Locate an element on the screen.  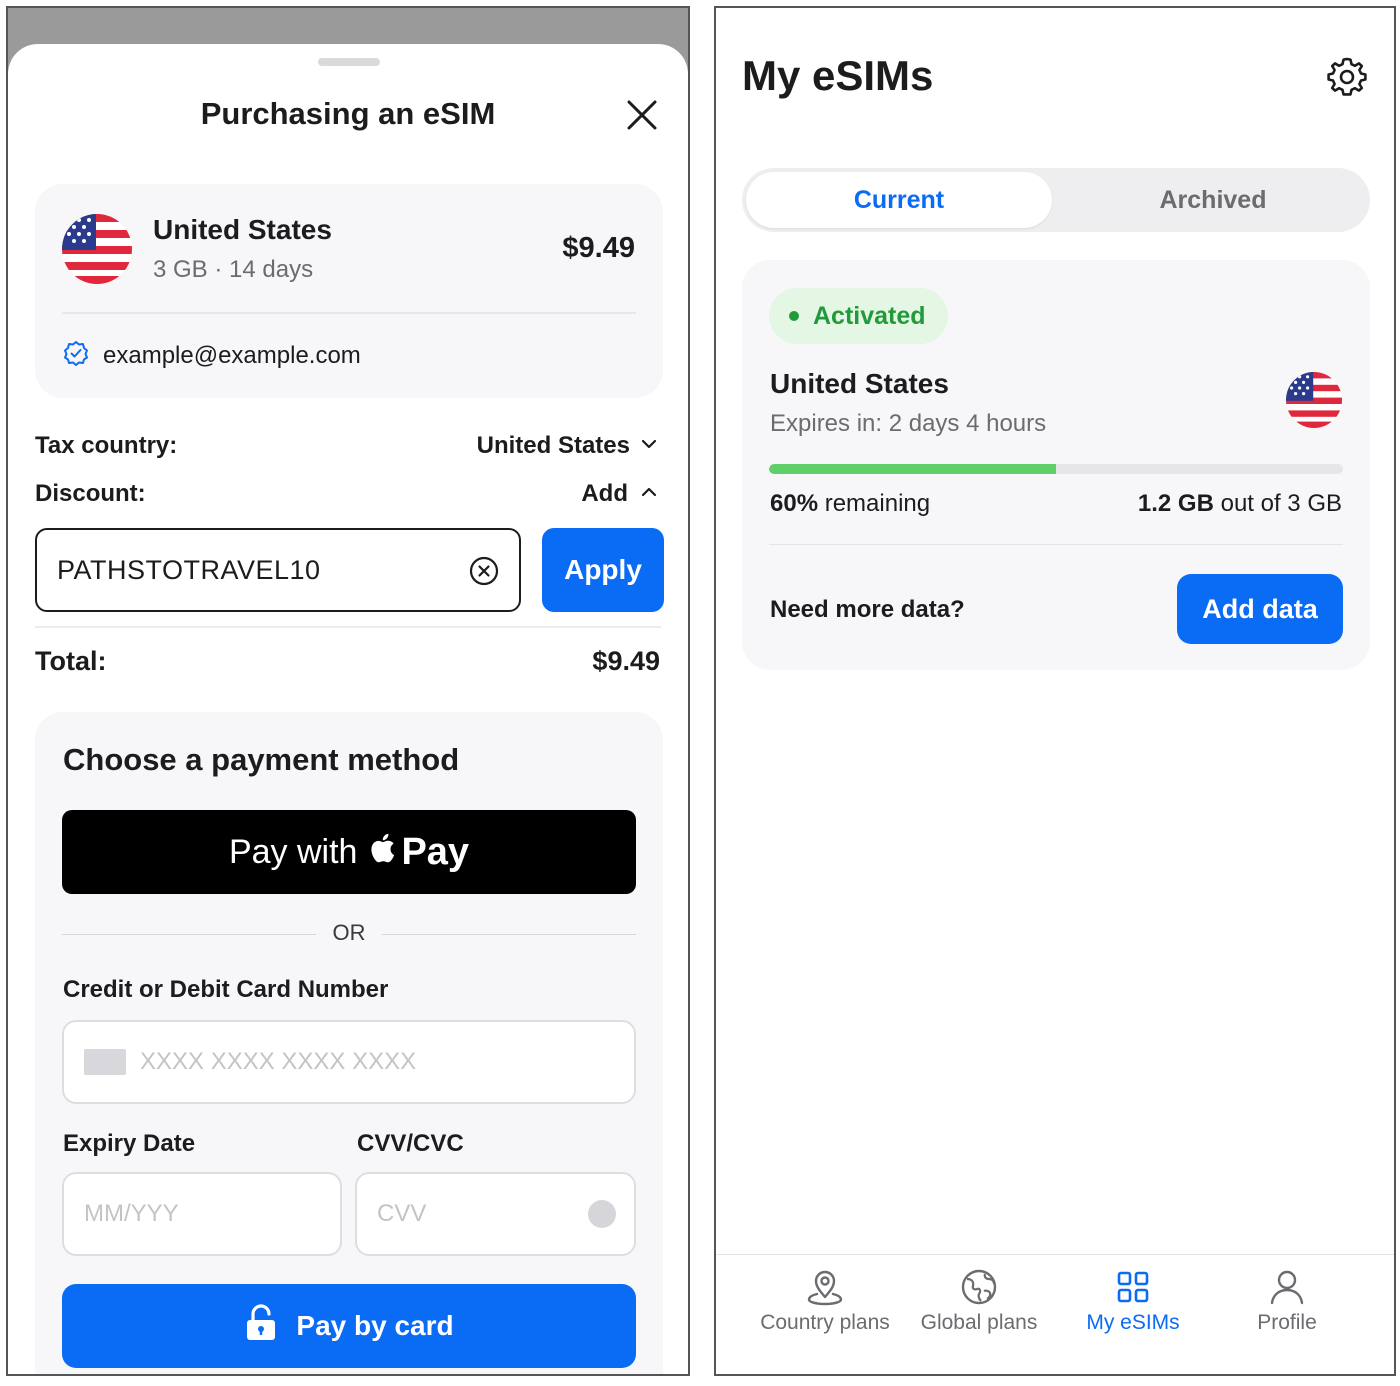
used-suffix: out of 3 GB is located at coordinates (1281, 503).